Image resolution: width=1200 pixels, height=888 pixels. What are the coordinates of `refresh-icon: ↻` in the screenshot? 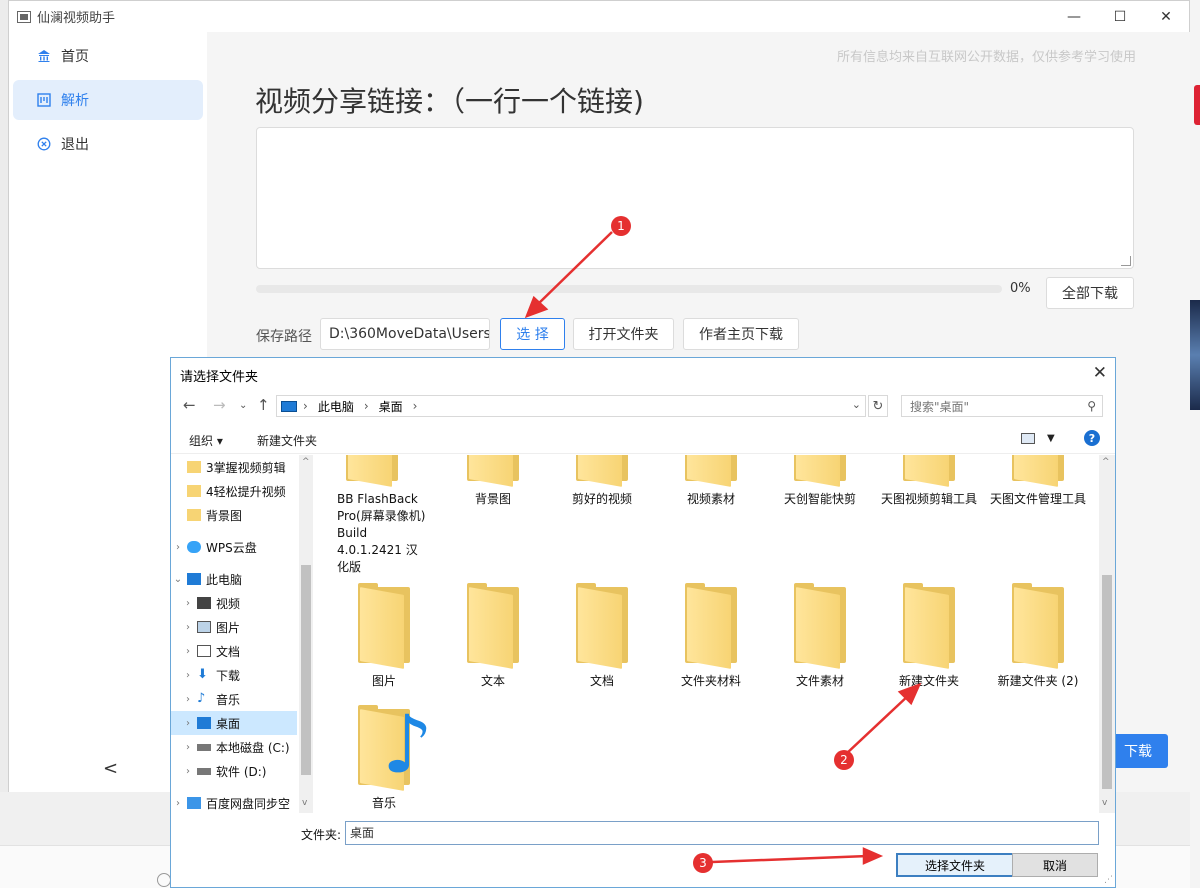 It's located at (878, 406).